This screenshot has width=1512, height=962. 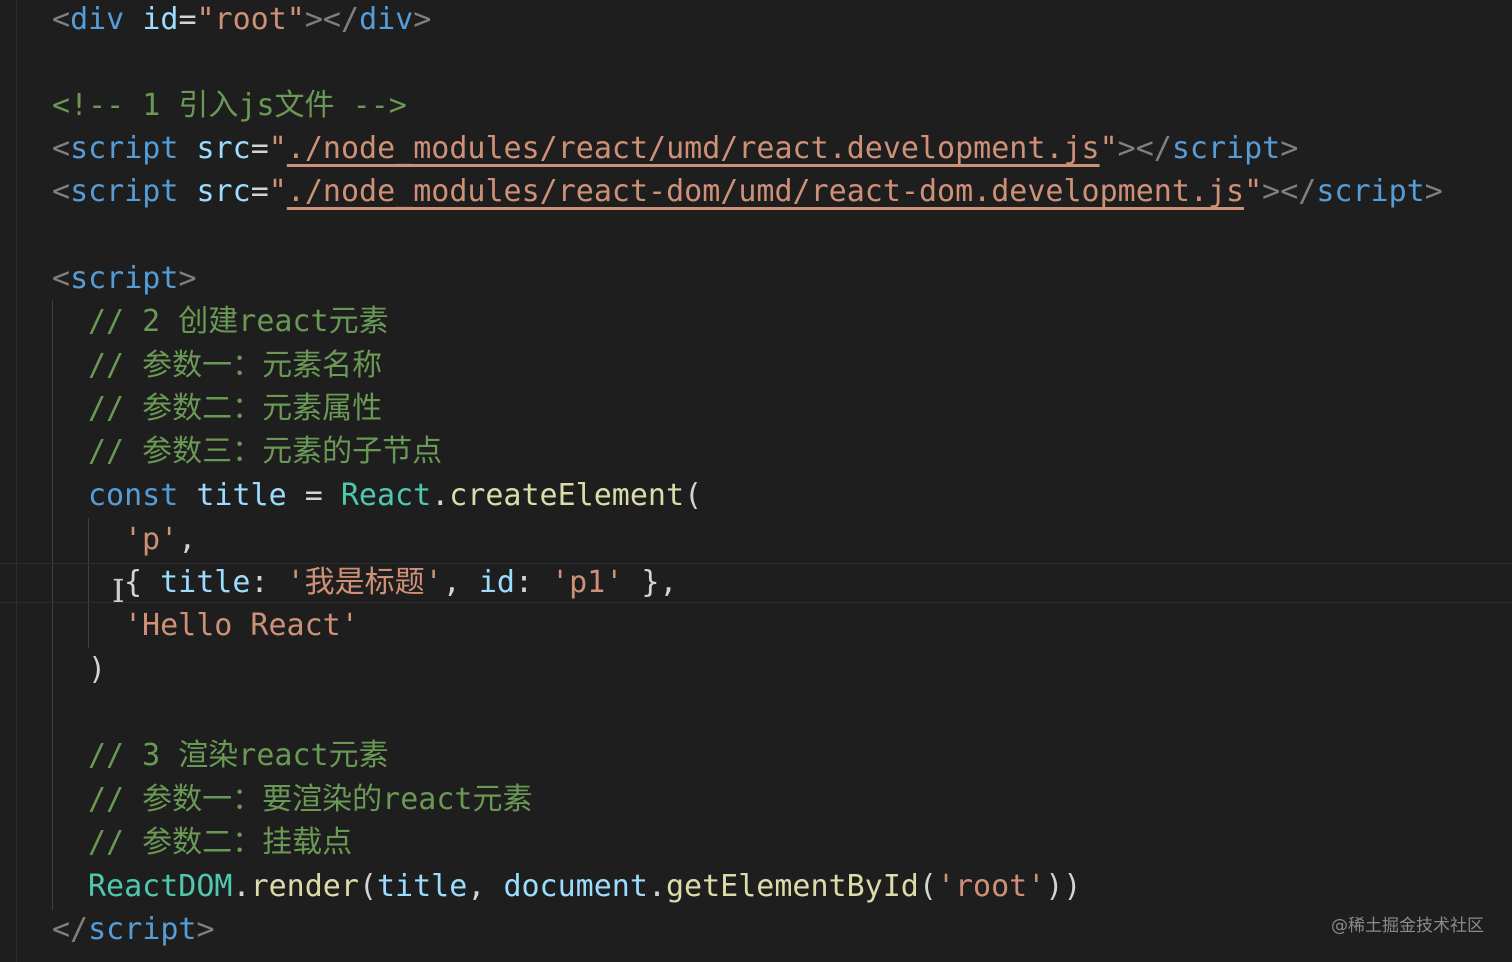 I want to click on token-comment: <!-- 1 引入js文件 -->, so click(x=229, y=105).